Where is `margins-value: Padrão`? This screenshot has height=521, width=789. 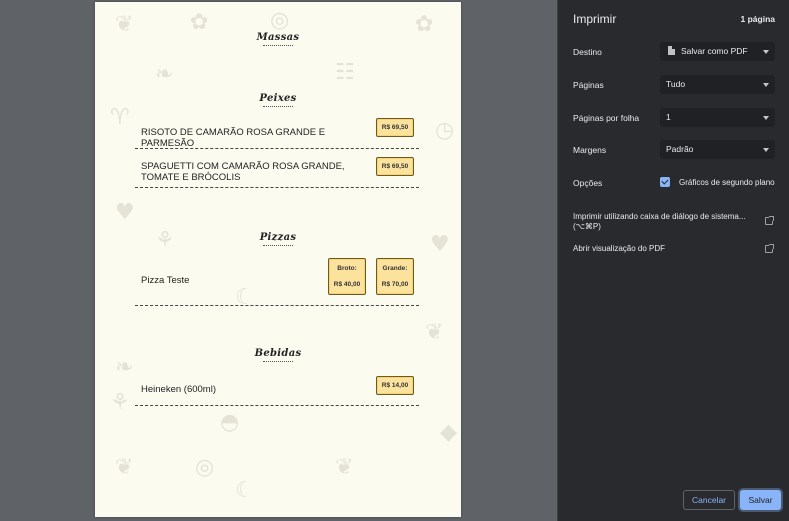
margins-value: Padrão is located at coordinates (680, 149).